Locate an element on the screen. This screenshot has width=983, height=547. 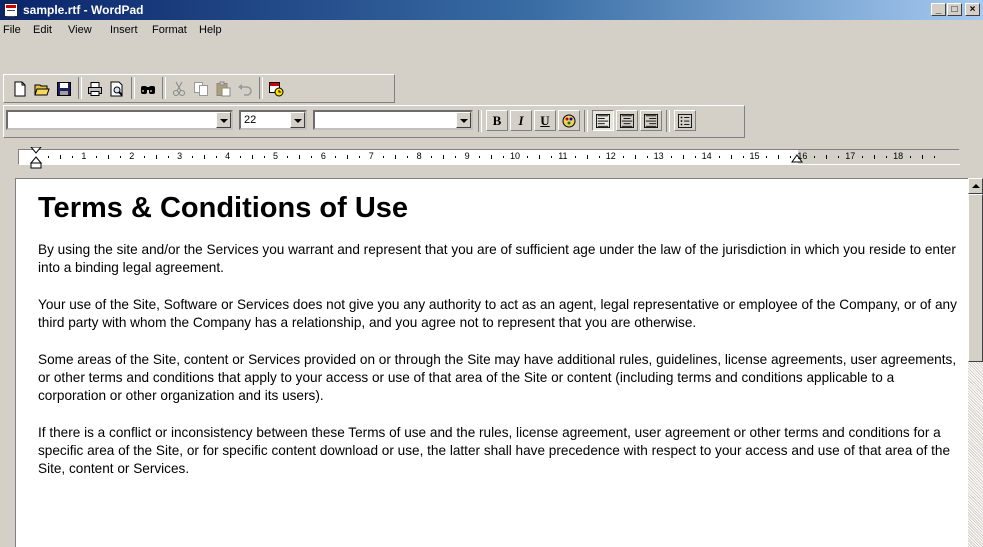
ruler: 1 2 3 4 5 6 7 8 9 10 11 12 13 14 15 16 17 18 is located at coordinates (489, 157).